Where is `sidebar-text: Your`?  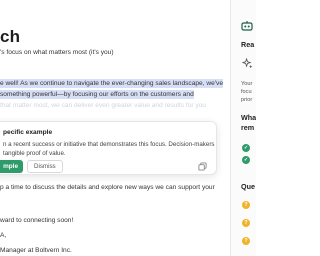 sidebar-text: Your is located at coordinates (247, 84).